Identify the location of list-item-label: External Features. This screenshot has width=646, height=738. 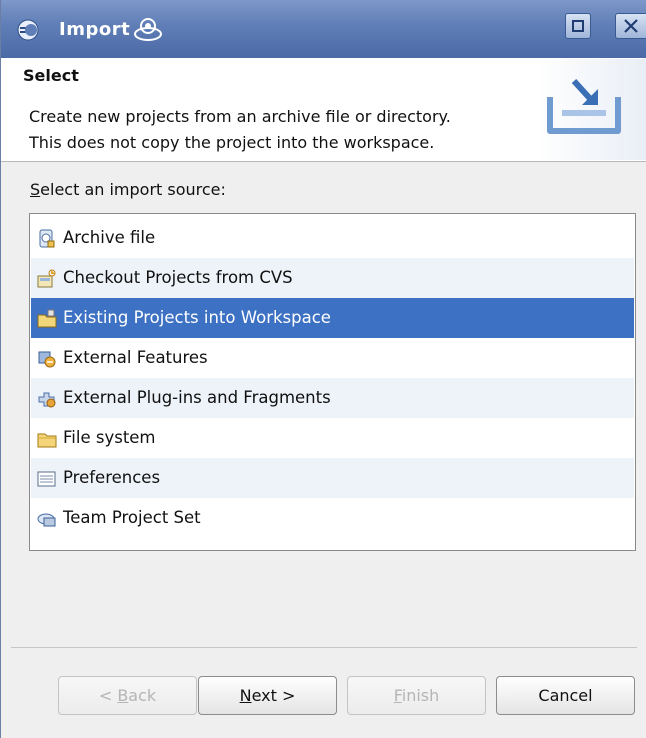
(135, 357).